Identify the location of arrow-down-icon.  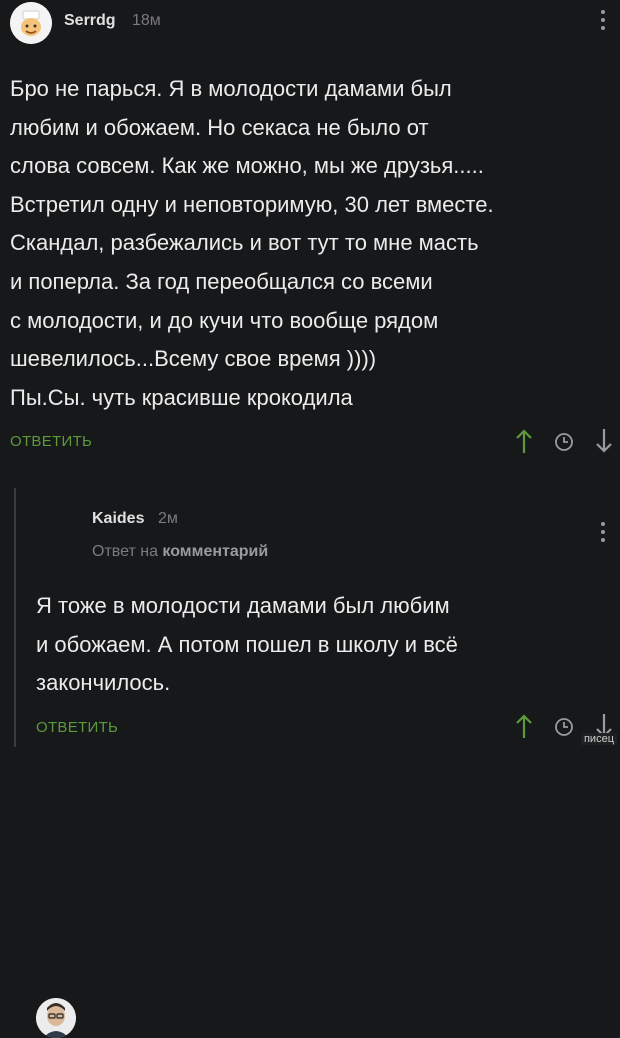
(604, 441).